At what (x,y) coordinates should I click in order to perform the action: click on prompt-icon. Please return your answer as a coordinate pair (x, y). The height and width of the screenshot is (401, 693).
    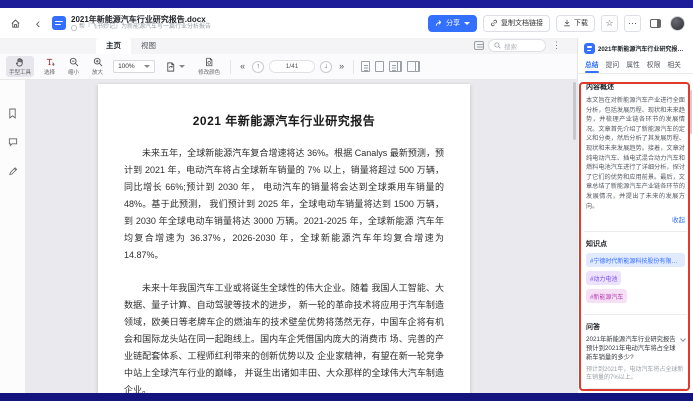
    Looking at the image, I should click on (74, 27).